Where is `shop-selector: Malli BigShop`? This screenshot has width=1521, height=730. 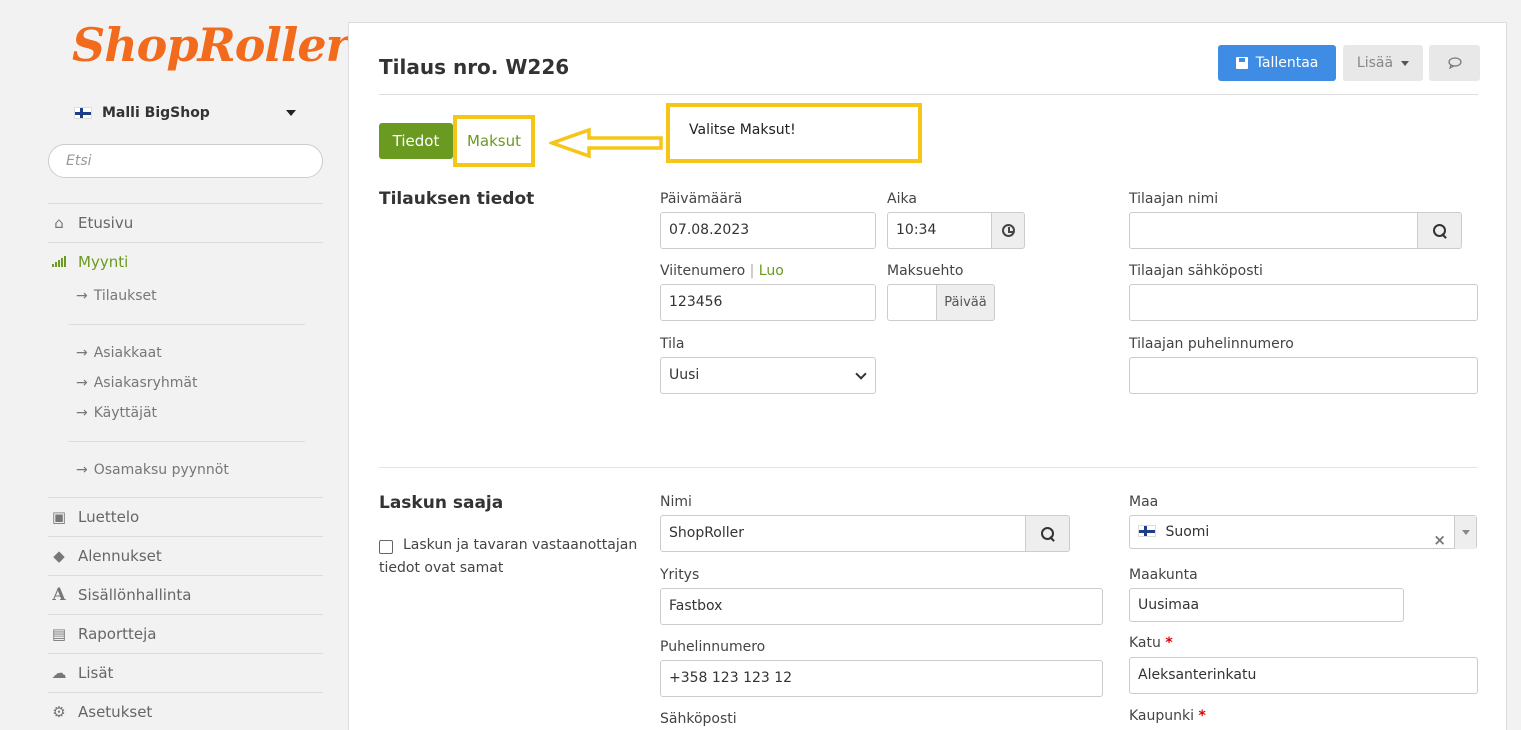 shop-selector: Malli BigShop is located at coordinates (185, 113).